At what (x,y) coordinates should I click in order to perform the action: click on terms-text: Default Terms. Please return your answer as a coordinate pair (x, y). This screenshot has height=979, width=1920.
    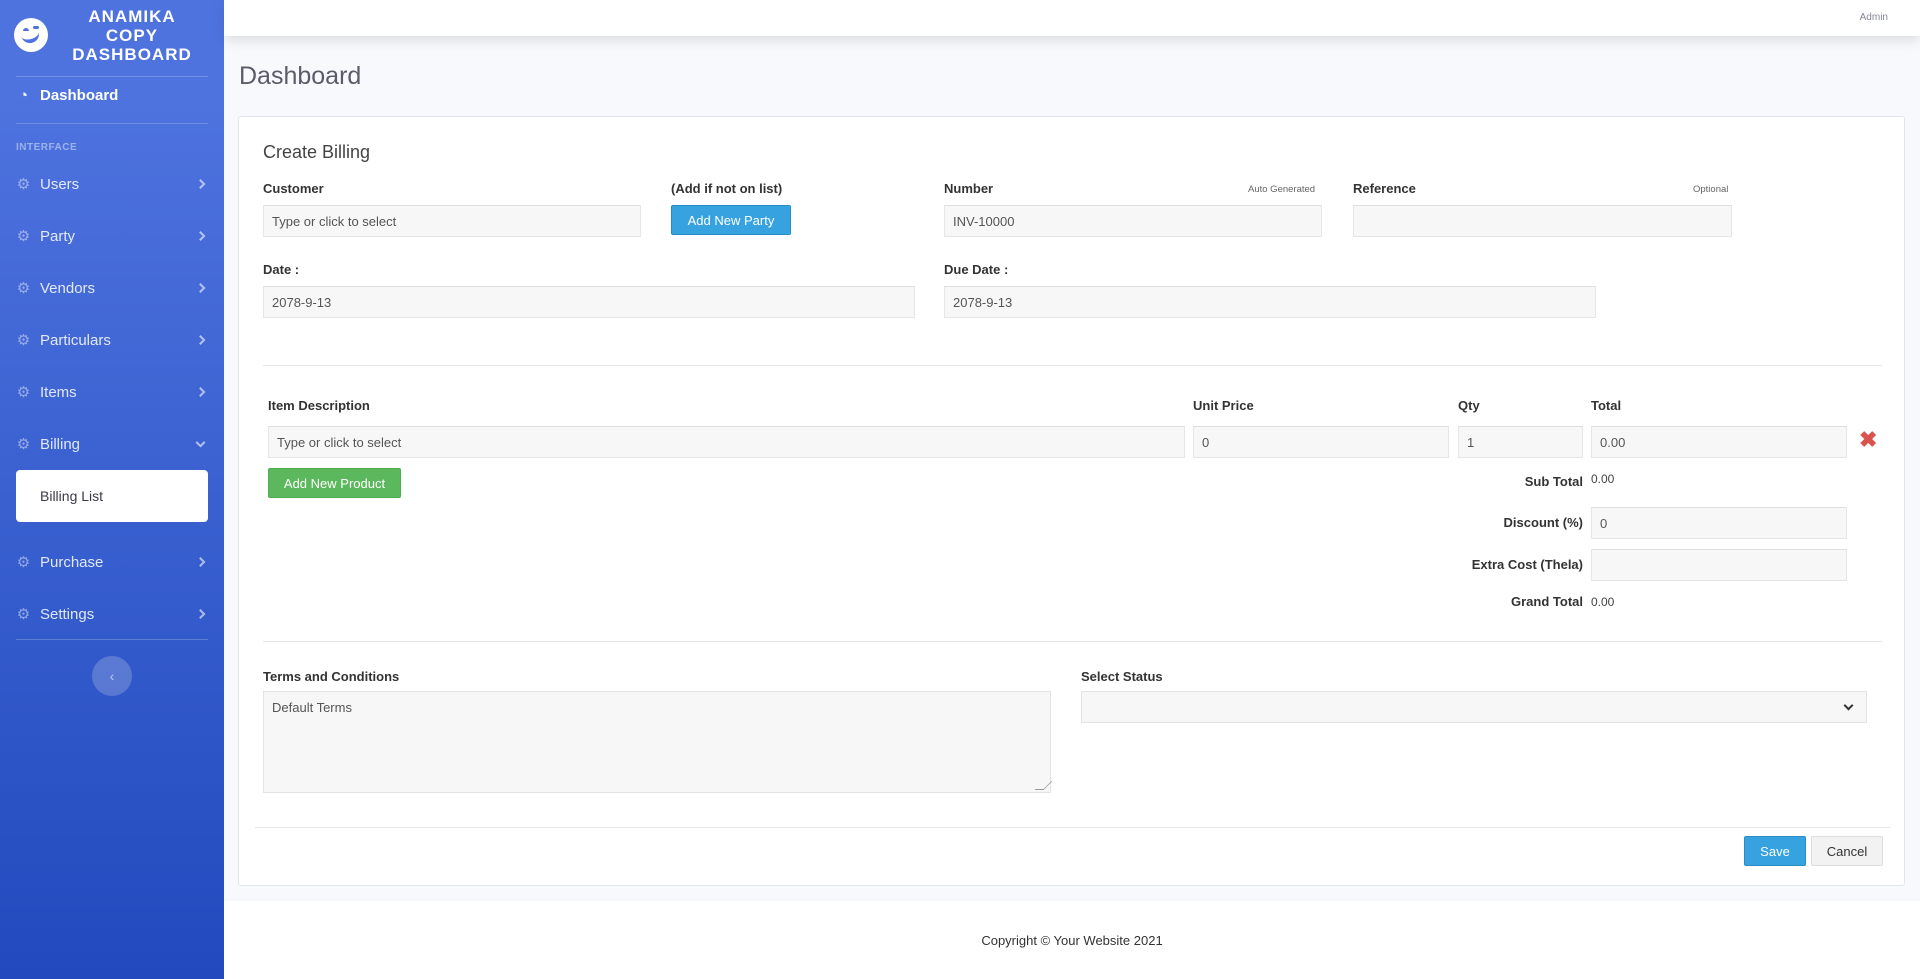
    Looking at the image, I should click on (312, 707).